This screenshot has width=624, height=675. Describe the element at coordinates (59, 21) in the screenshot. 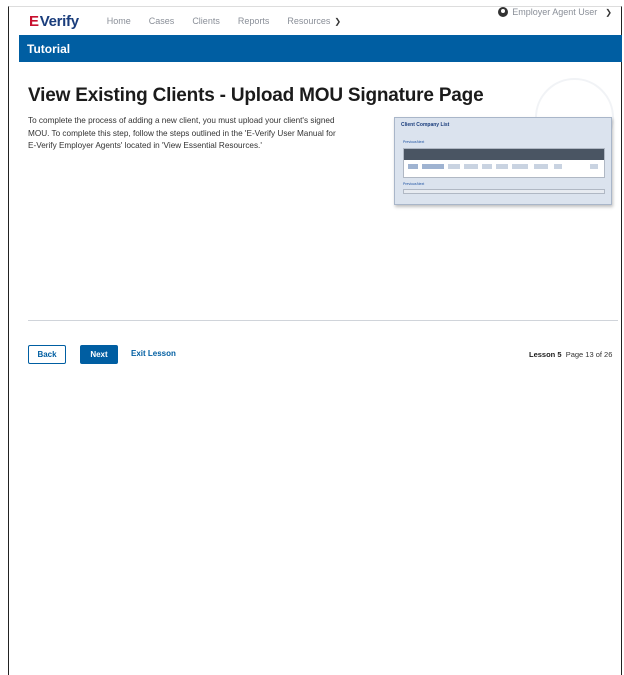

I see `logo-text: Verify` at that location.